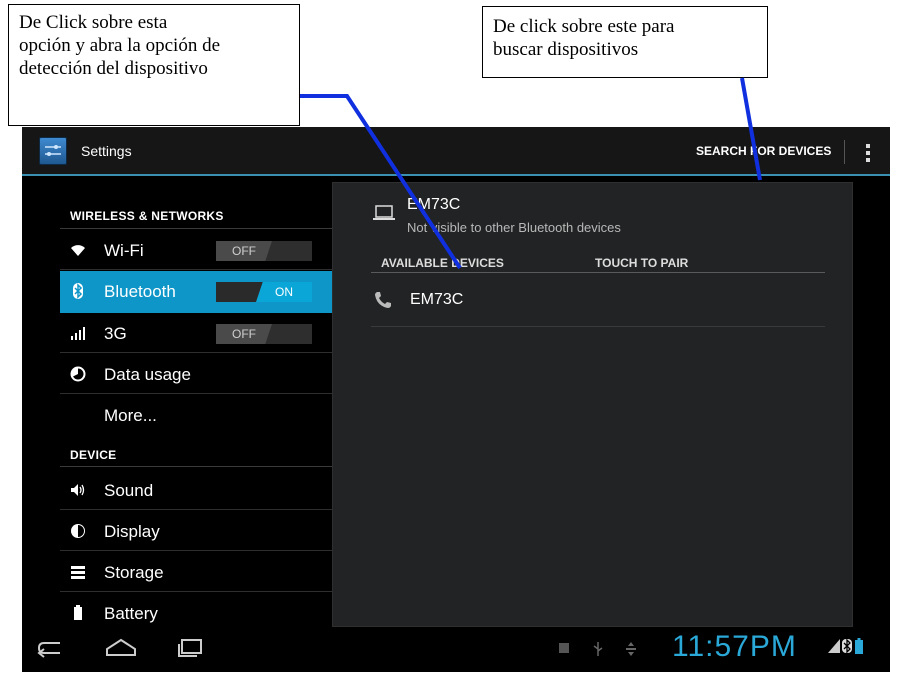 The width and height of the screenshot is (901, 675). Describe the element at coordinates (751, 129) in the screenshot. I see `pointer-line-right` at that location.